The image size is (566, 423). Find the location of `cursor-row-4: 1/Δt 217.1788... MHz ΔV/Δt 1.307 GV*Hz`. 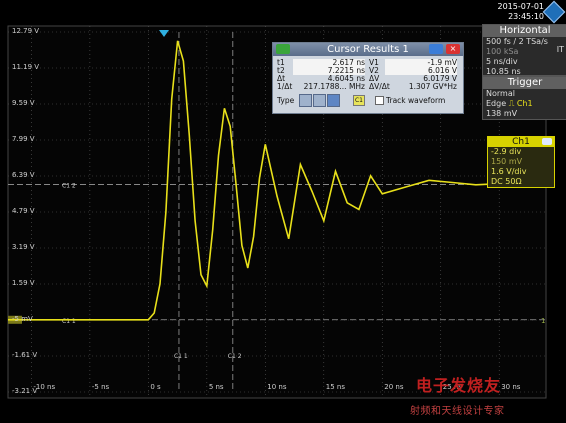

cursor-row-4: 1/Δt 217.1788... MHz ΔV/Δt 1.307 GV*Hz is located at coordinates (368, 87).